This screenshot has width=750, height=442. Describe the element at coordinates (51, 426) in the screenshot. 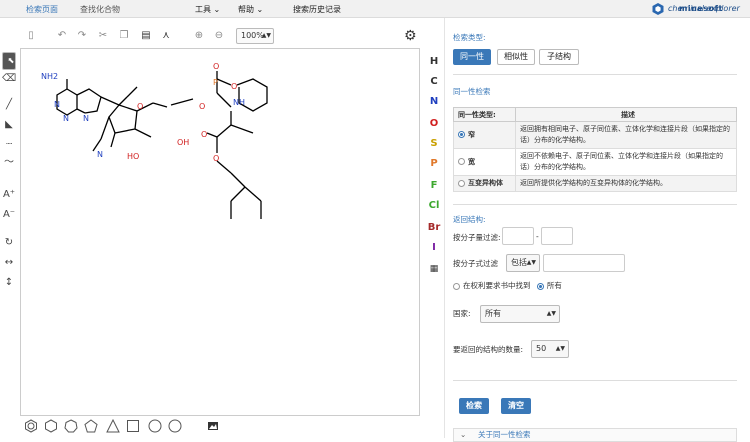

I see `cyclohexane-icon` at that location.